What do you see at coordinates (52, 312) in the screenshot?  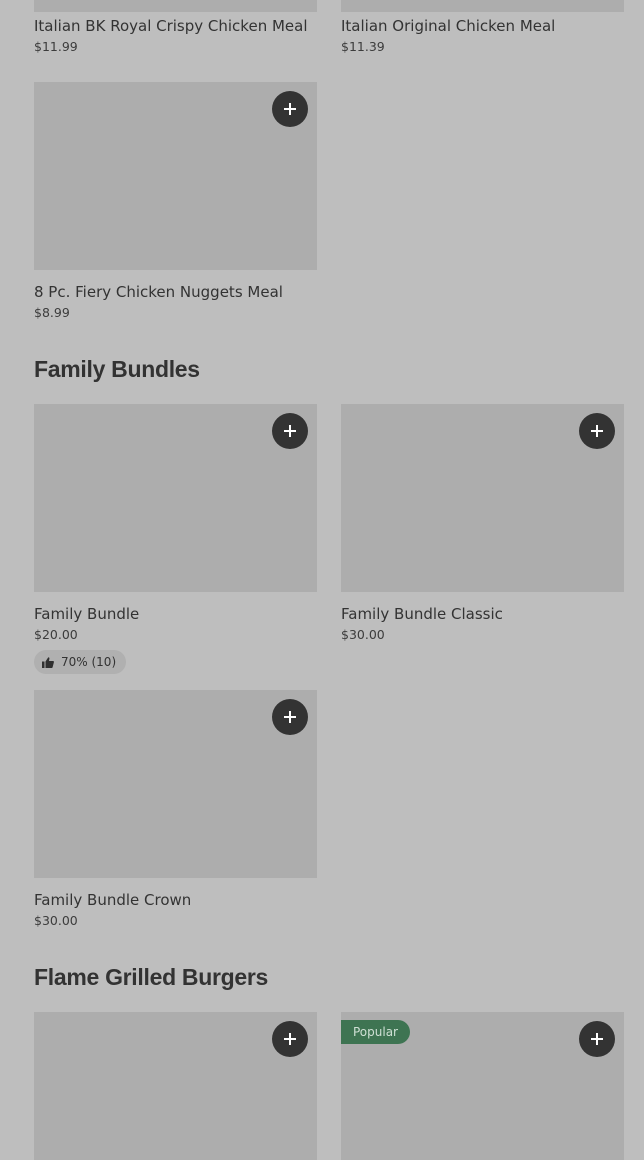 I see `item-price: $8.99` at bounding box center [52, 312].